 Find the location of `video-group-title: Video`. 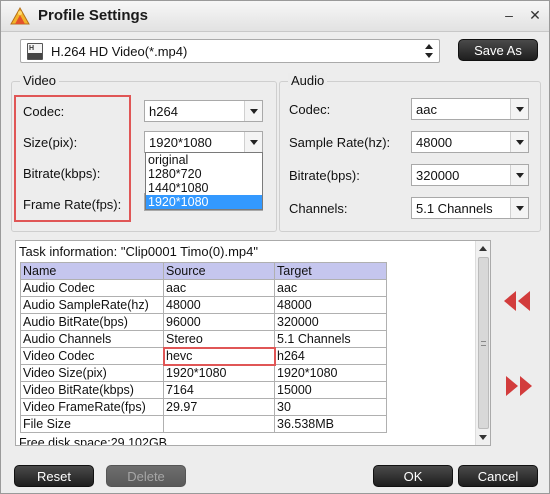

video-group-title: Video is located at coordinates (40, 80).